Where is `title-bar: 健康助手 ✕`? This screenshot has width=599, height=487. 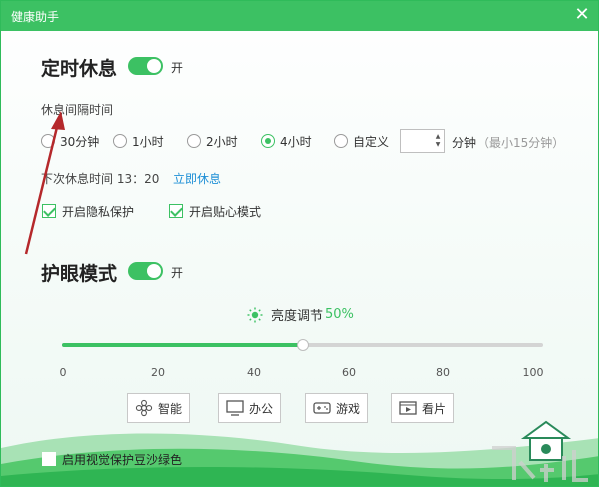
title-bar: 健康助手 ✕ is located at coordinates (299, 16).